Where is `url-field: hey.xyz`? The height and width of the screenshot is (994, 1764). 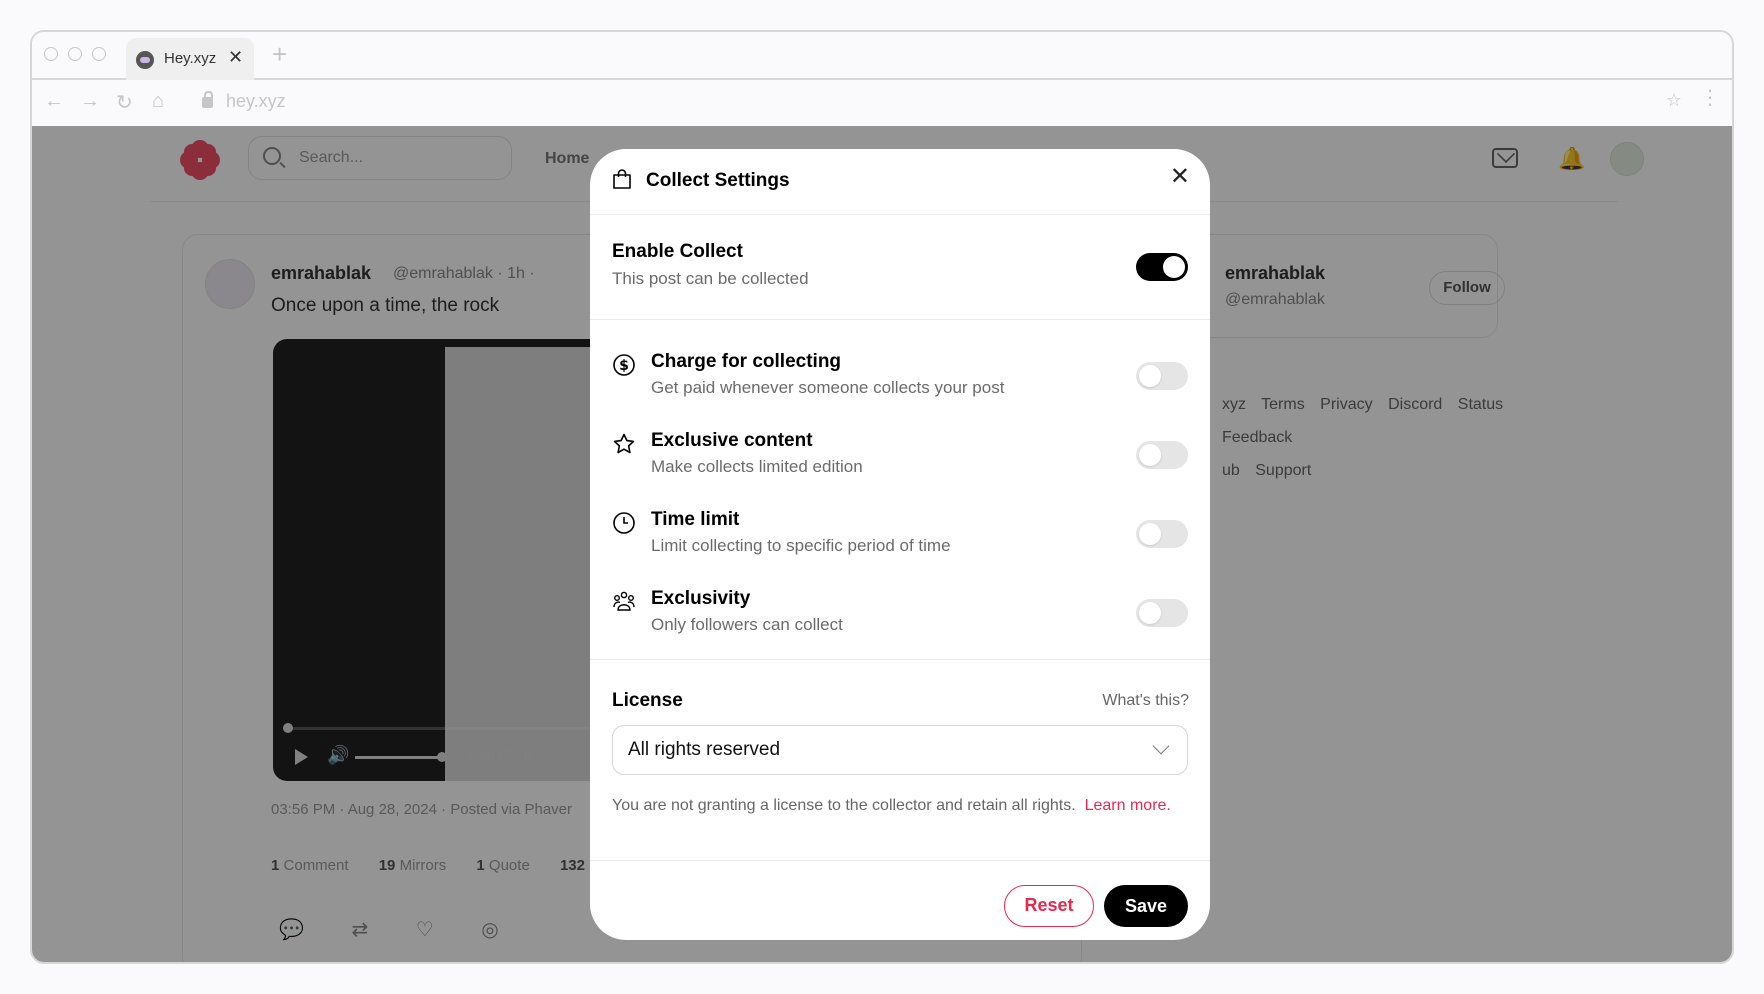 url-field: hey.xyz is located at coordinates (256, 101).